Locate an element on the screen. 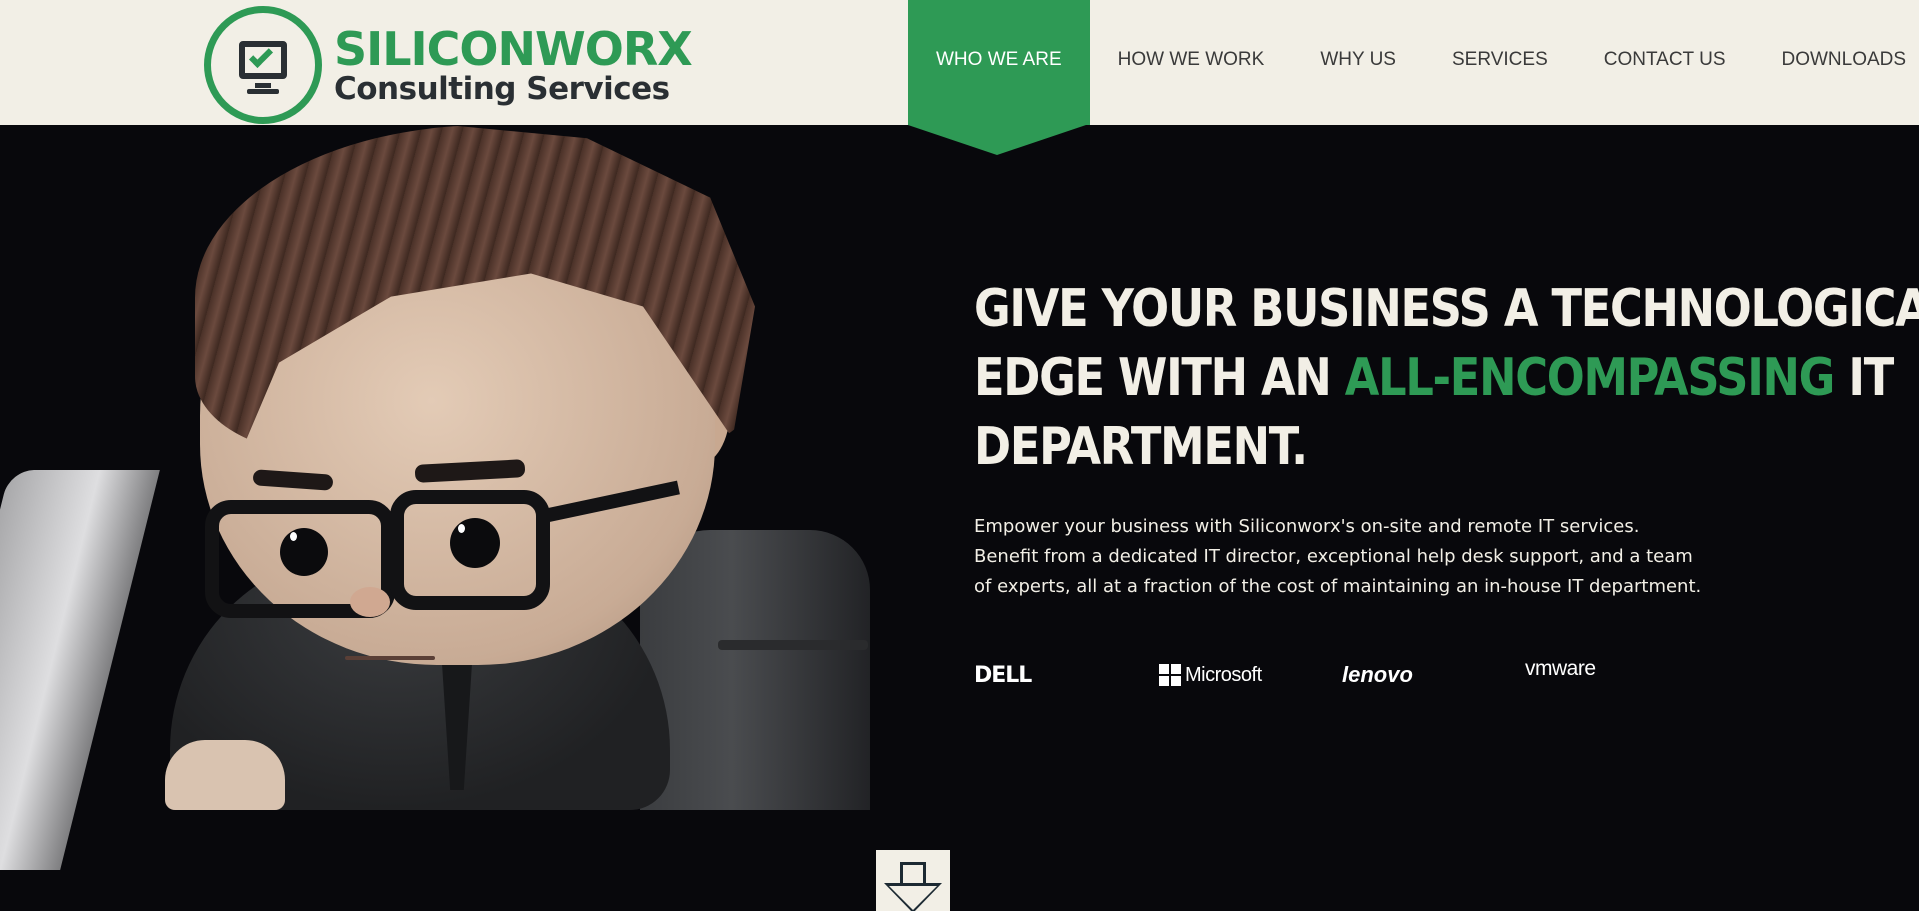 The image size is (1919, 911). nav-item-label: HOW WE WORK is located at coordinates (1191, 59).